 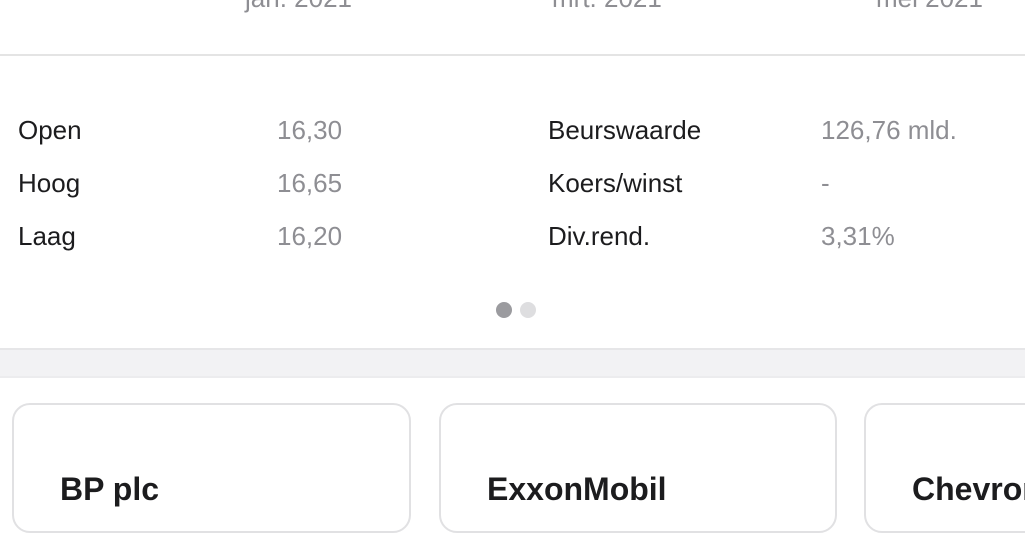 What do you see at coordinates (310, 183) in the screenshot?
I see `stat-value-high: 16,65` at bounding box center [310, 183].